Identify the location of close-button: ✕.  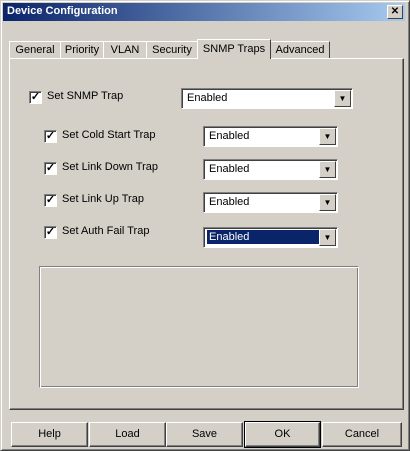
(395, 12).